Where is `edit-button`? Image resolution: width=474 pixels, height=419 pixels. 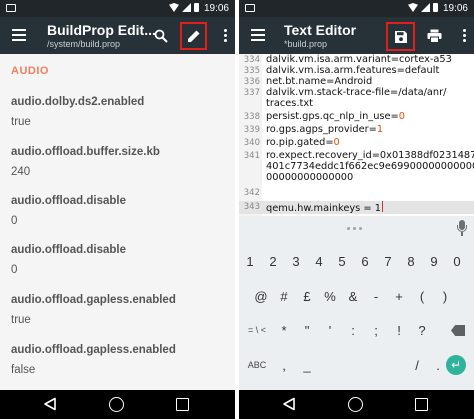
edit-button is located at coordinates (193, 36).